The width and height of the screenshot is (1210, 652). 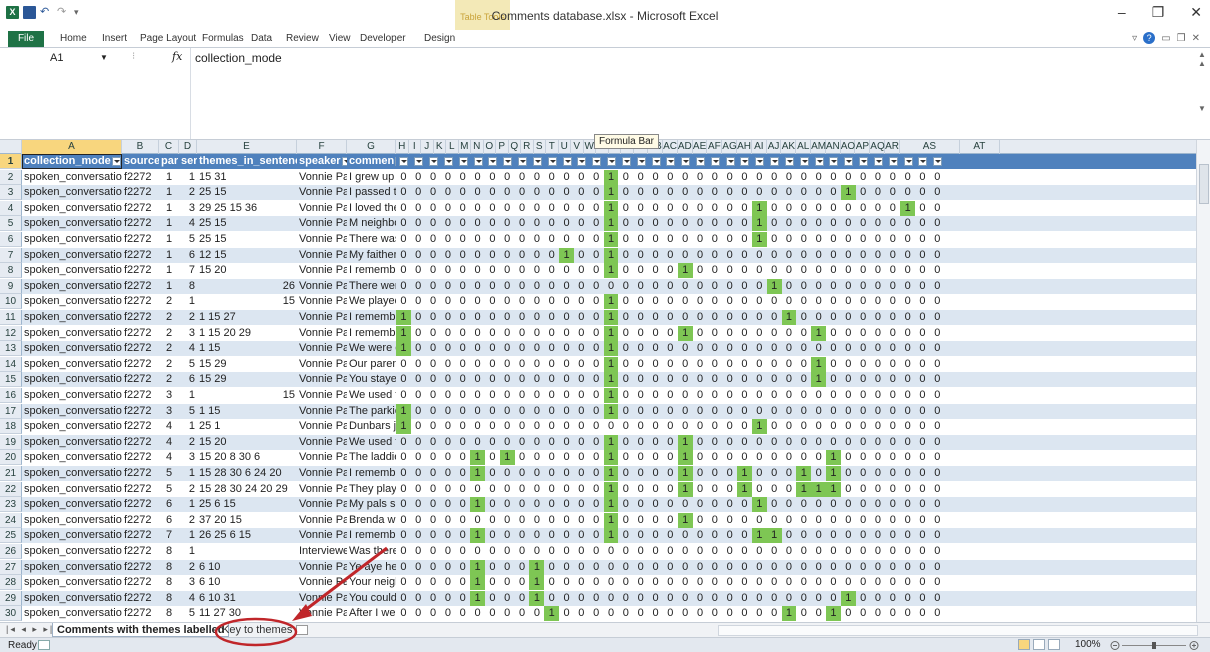 I want to click on column-header: AF, so click(x=715, y=147).